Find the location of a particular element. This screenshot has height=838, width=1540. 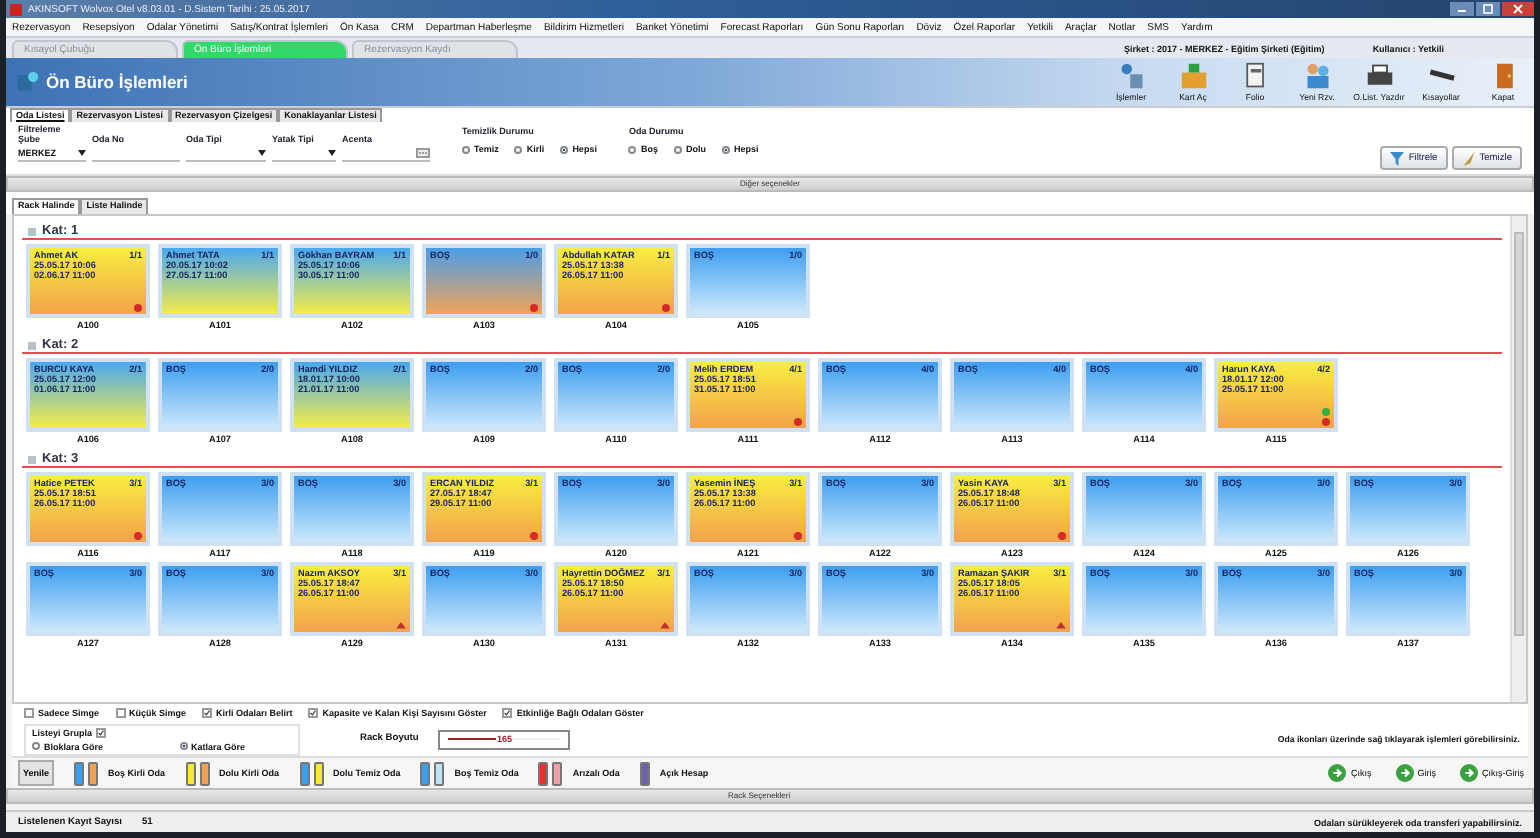

minimize-button is located at coordinates (1462, 9).